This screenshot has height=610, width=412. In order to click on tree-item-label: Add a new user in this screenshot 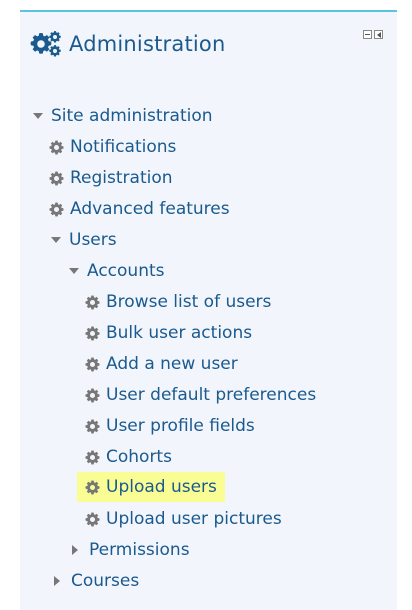, I will do `click(172, 364)`.